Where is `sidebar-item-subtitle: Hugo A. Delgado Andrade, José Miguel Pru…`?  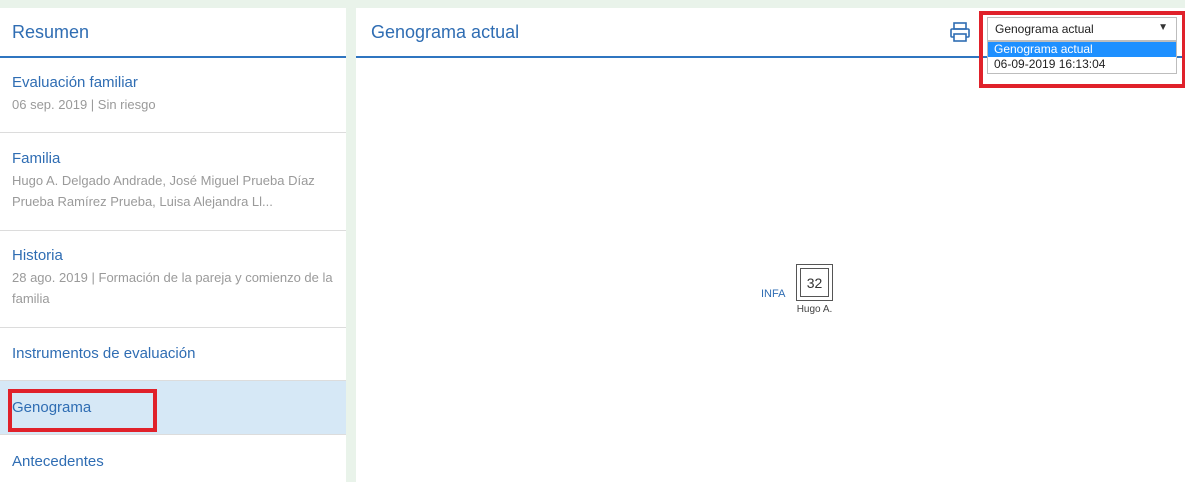 sidebar-item-subtitle: Hugo A. Delgado Andrade, José Miguel Pru… is located at coordinates (163, 191).